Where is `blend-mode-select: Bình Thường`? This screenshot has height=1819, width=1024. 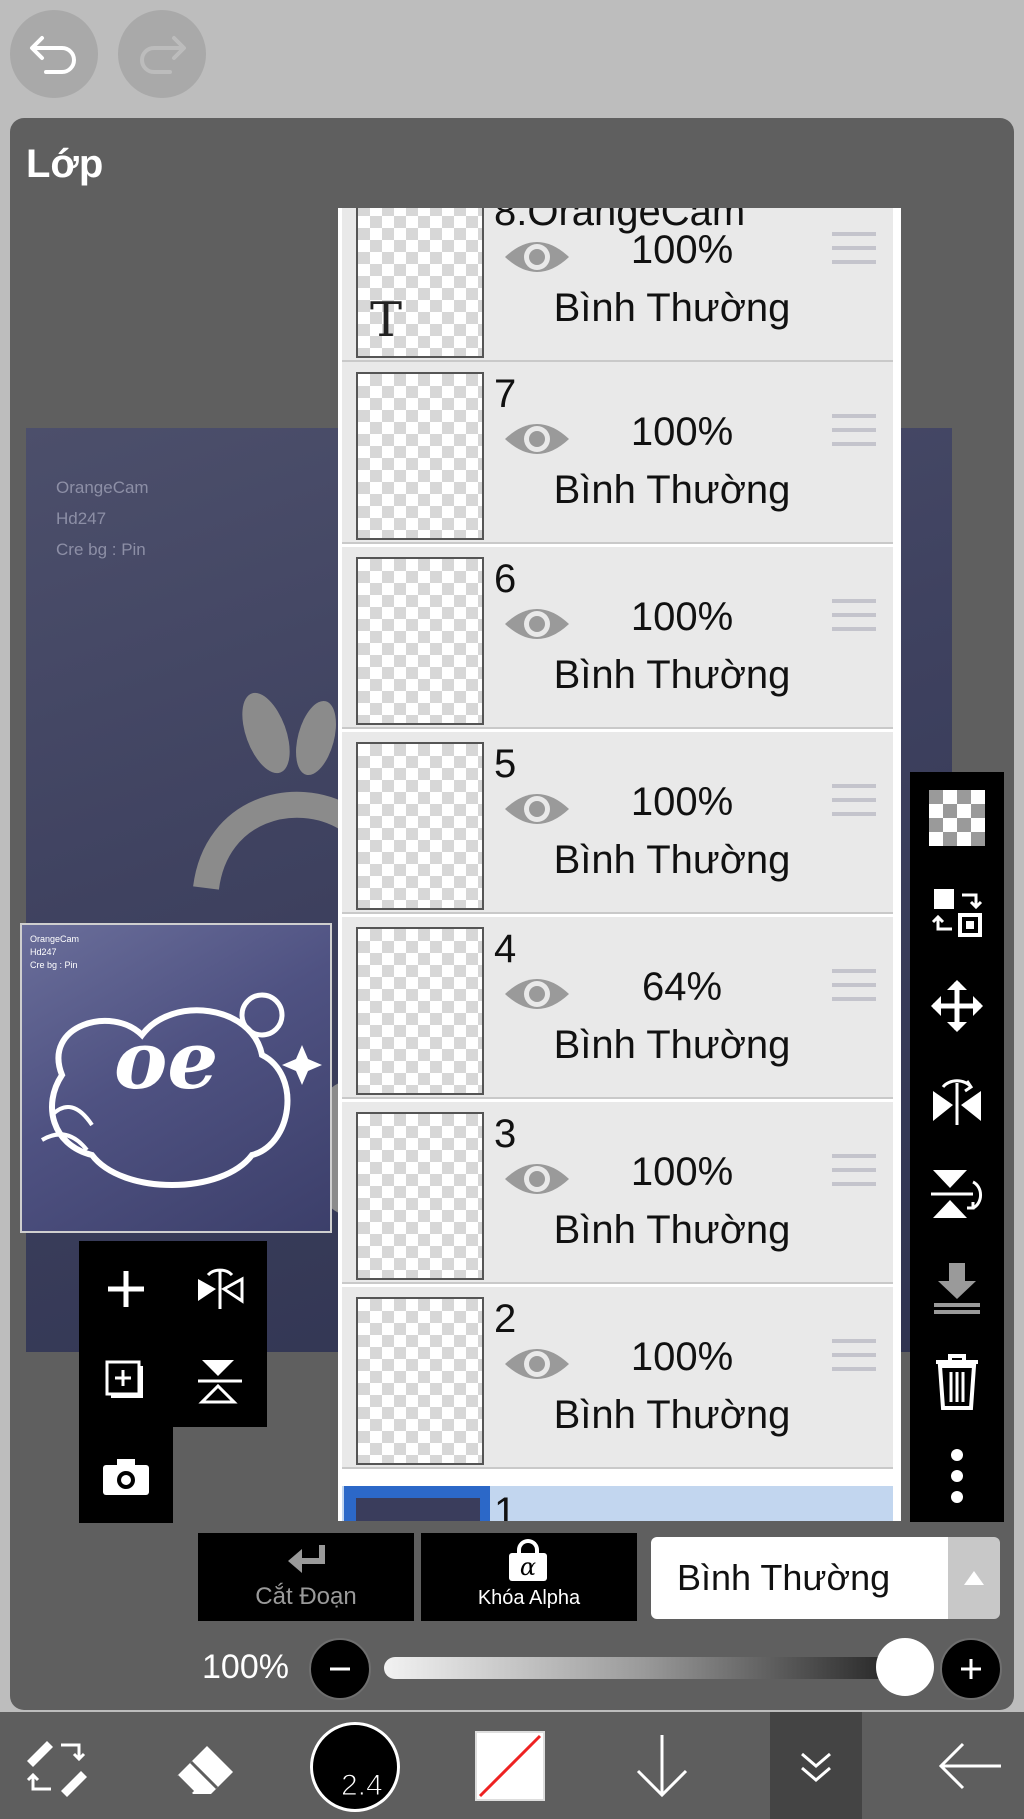
blend-mode-select: Bình Thường is located at coordinates (799, 1578).